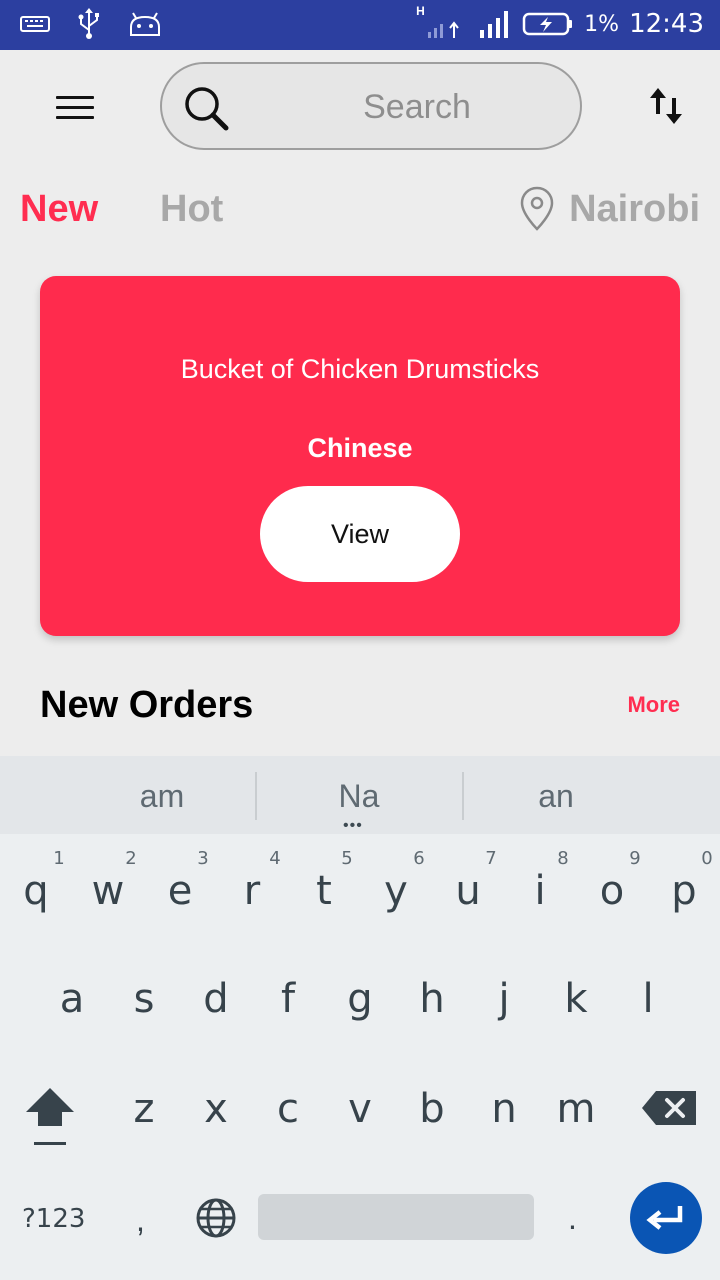  I want to click on key-e: 3e, so click(180, 884).